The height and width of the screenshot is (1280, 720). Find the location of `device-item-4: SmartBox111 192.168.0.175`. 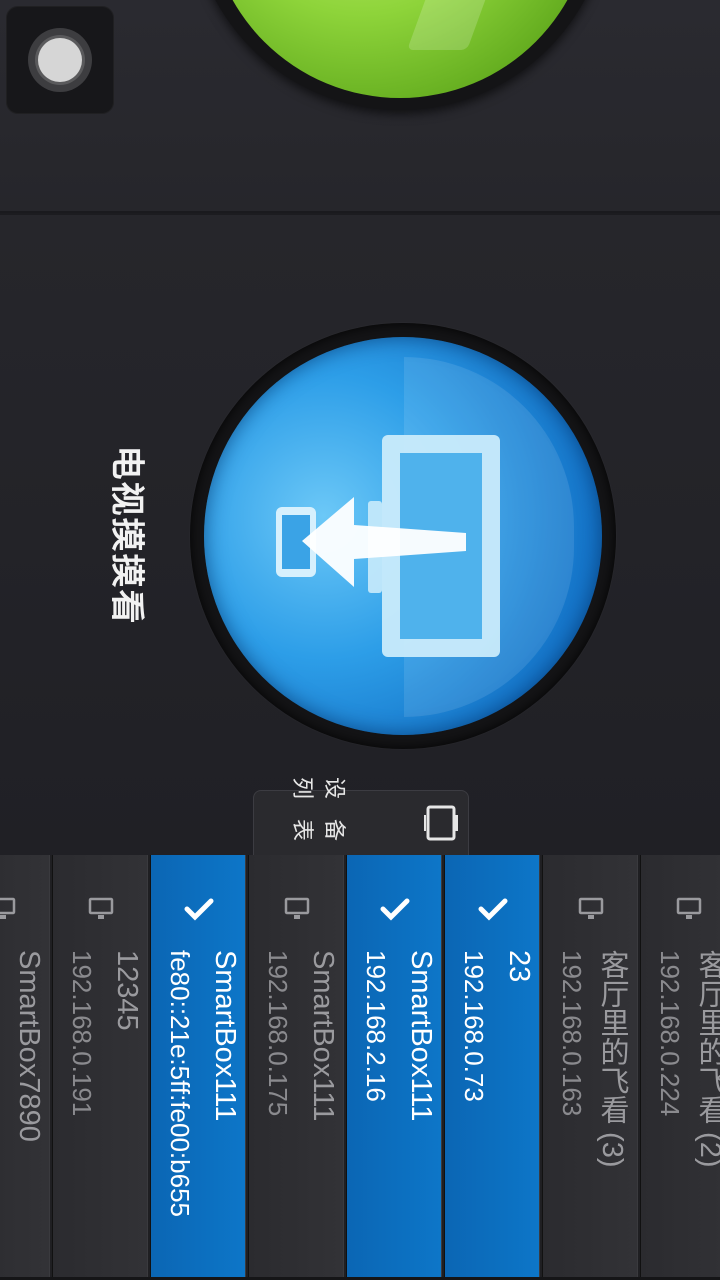

device-item-4: SmartBox111 192.168.0.175 is located at coordinates (296, 1066).